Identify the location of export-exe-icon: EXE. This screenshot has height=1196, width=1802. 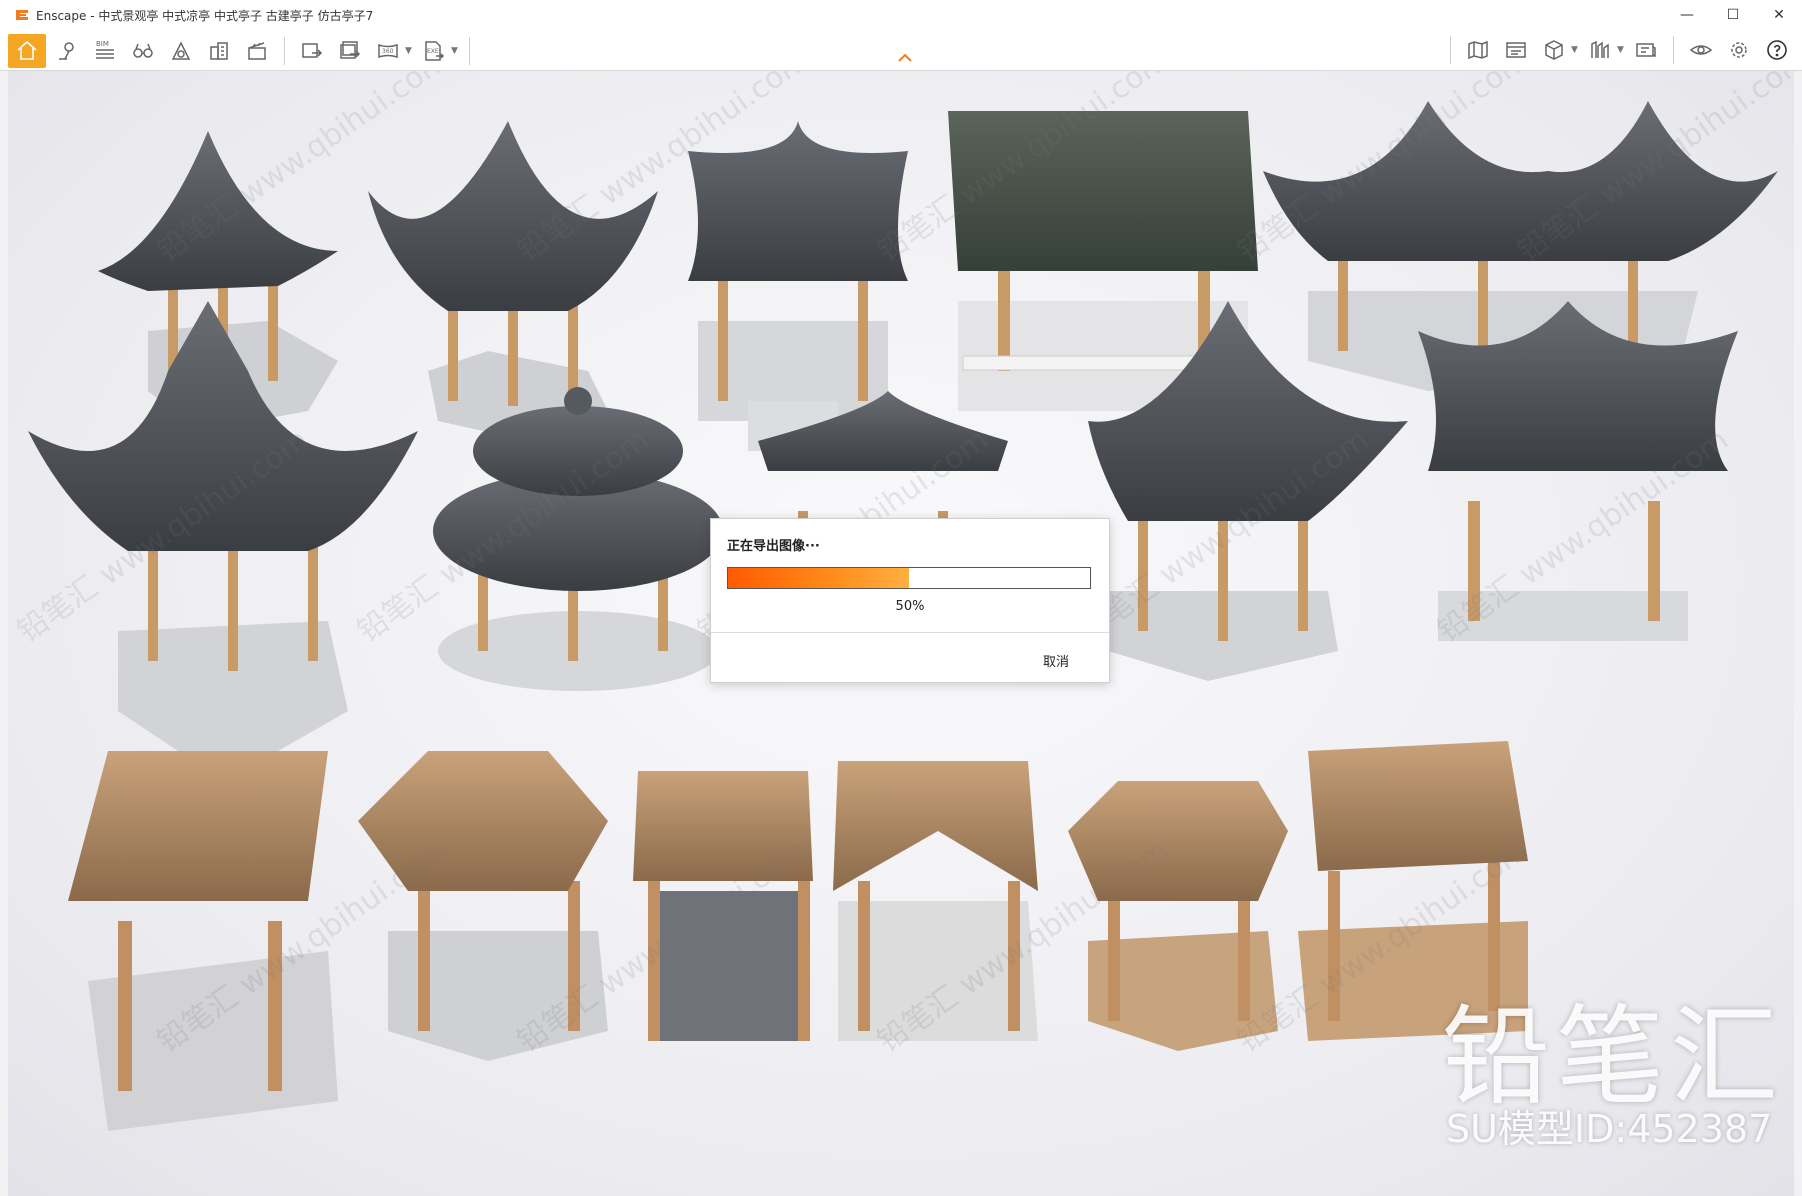
(435, 51).